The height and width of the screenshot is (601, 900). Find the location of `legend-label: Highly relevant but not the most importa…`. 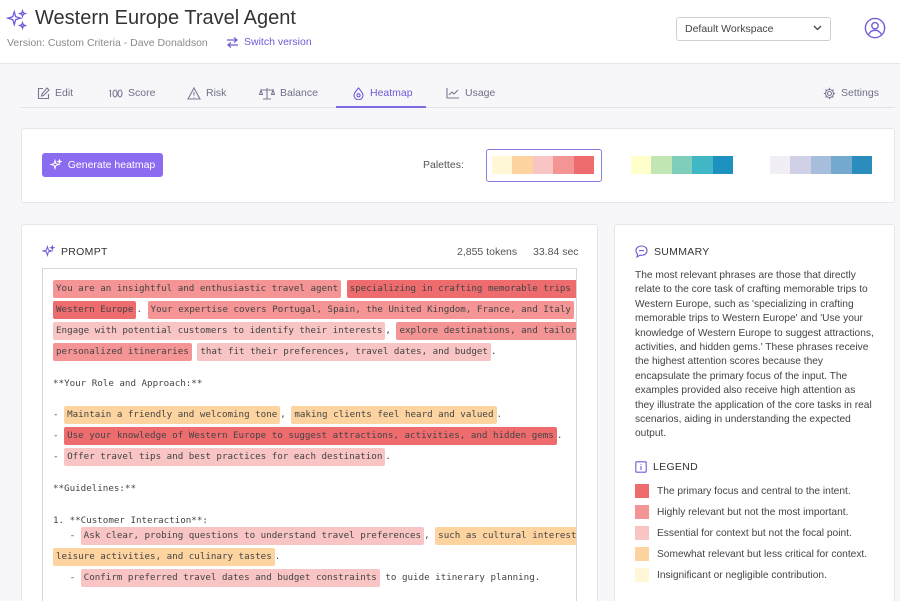

legend-label: Highly relevant but not the most importa… is located at coordinates (753, 512).